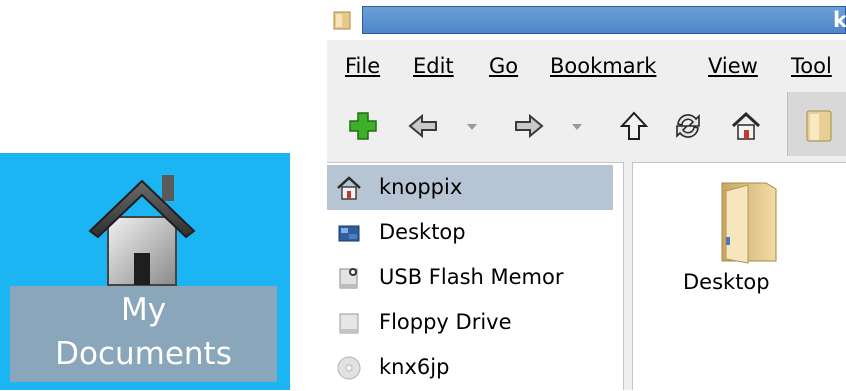 The image size is (846, 391). Describe the element at coordinates (628, 276) in the screenshot. I see `pane-splitter` at that location.